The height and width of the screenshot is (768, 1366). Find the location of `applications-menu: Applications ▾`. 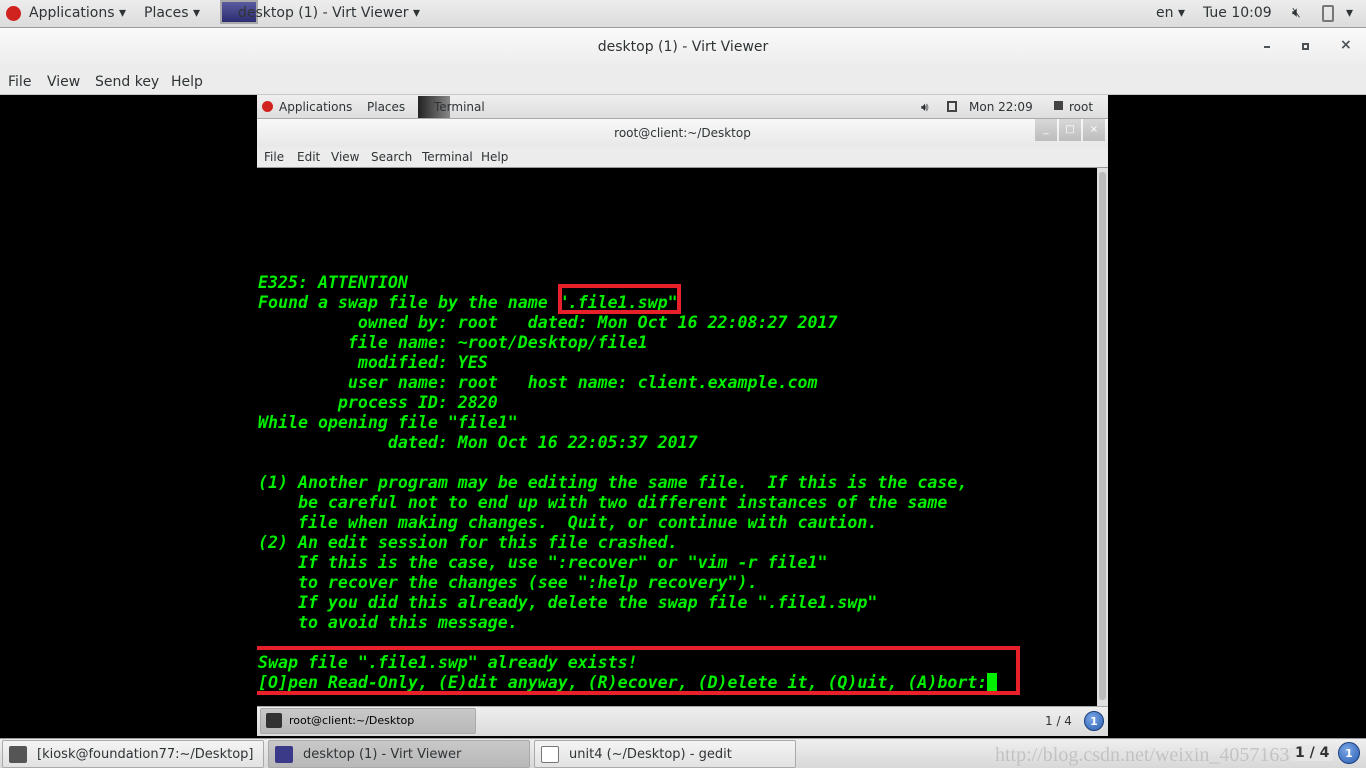

applications-menu: Applications ▾ is located at coordinates (77, 13).